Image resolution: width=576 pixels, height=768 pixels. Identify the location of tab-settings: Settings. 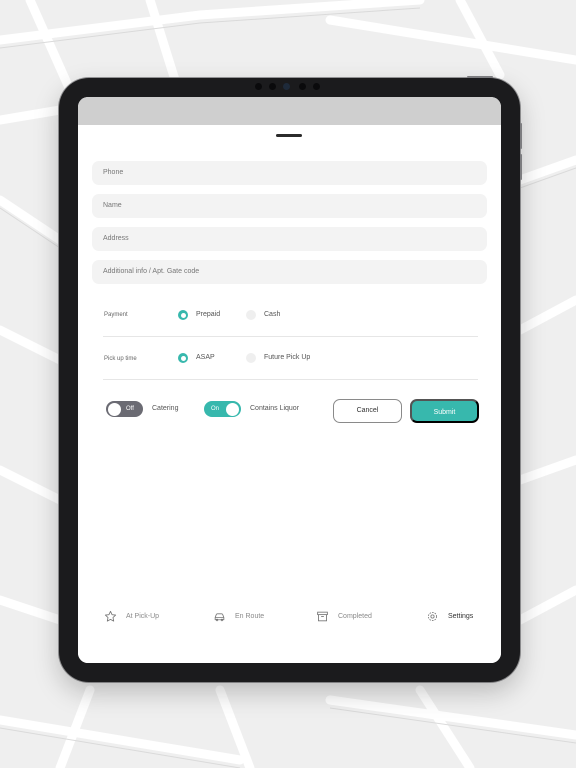
(449, 616).